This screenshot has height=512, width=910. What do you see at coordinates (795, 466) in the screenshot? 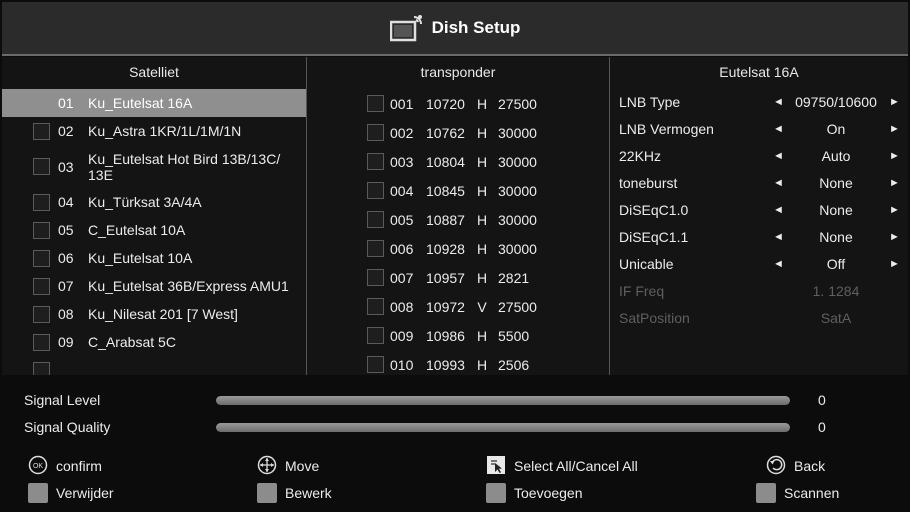
I see `hint-back: Back` at bounding box center [795, 466].